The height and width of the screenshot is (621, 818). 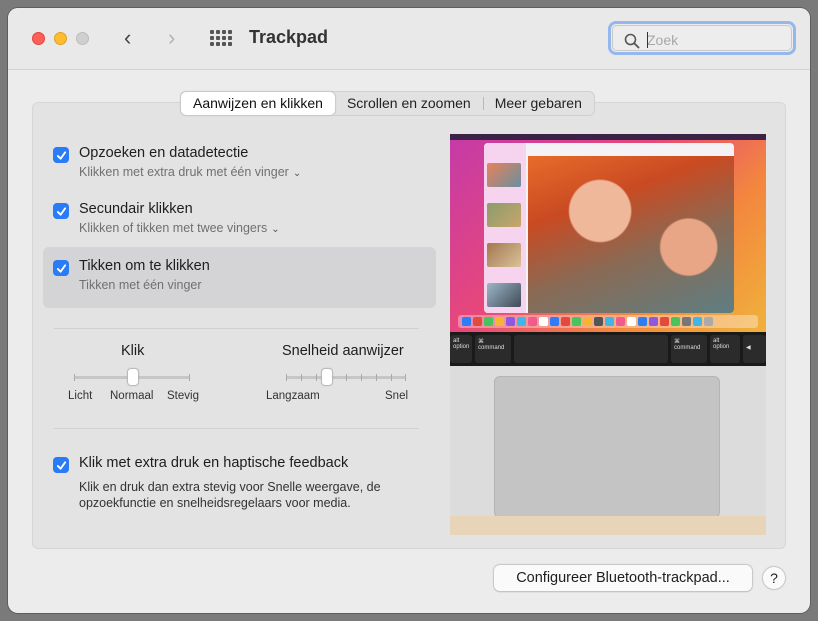 What do you see at coordinates (748, 348) in the screenshot?
I see `key-label: ◀` at bounding box center [748, 348].